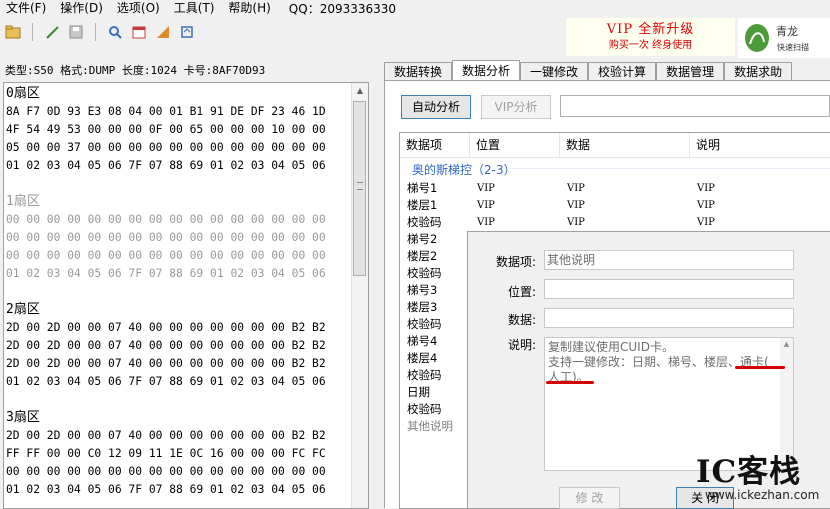 Image resolution: width=830 pixels, height=509 pixels. Describe the element at coordinates (515, 145) in the screenshot. I see `column-header-position: 位置` at that location.